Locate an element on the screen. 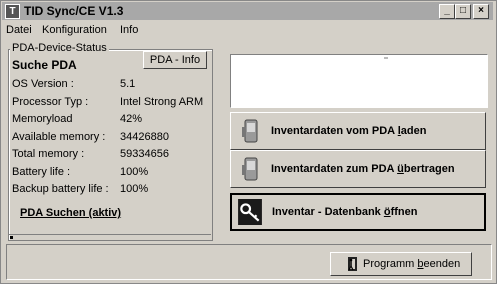 This screenshot has height=284, width=497. processor-label: Processor Typ : is located at coordinates (50, 102).